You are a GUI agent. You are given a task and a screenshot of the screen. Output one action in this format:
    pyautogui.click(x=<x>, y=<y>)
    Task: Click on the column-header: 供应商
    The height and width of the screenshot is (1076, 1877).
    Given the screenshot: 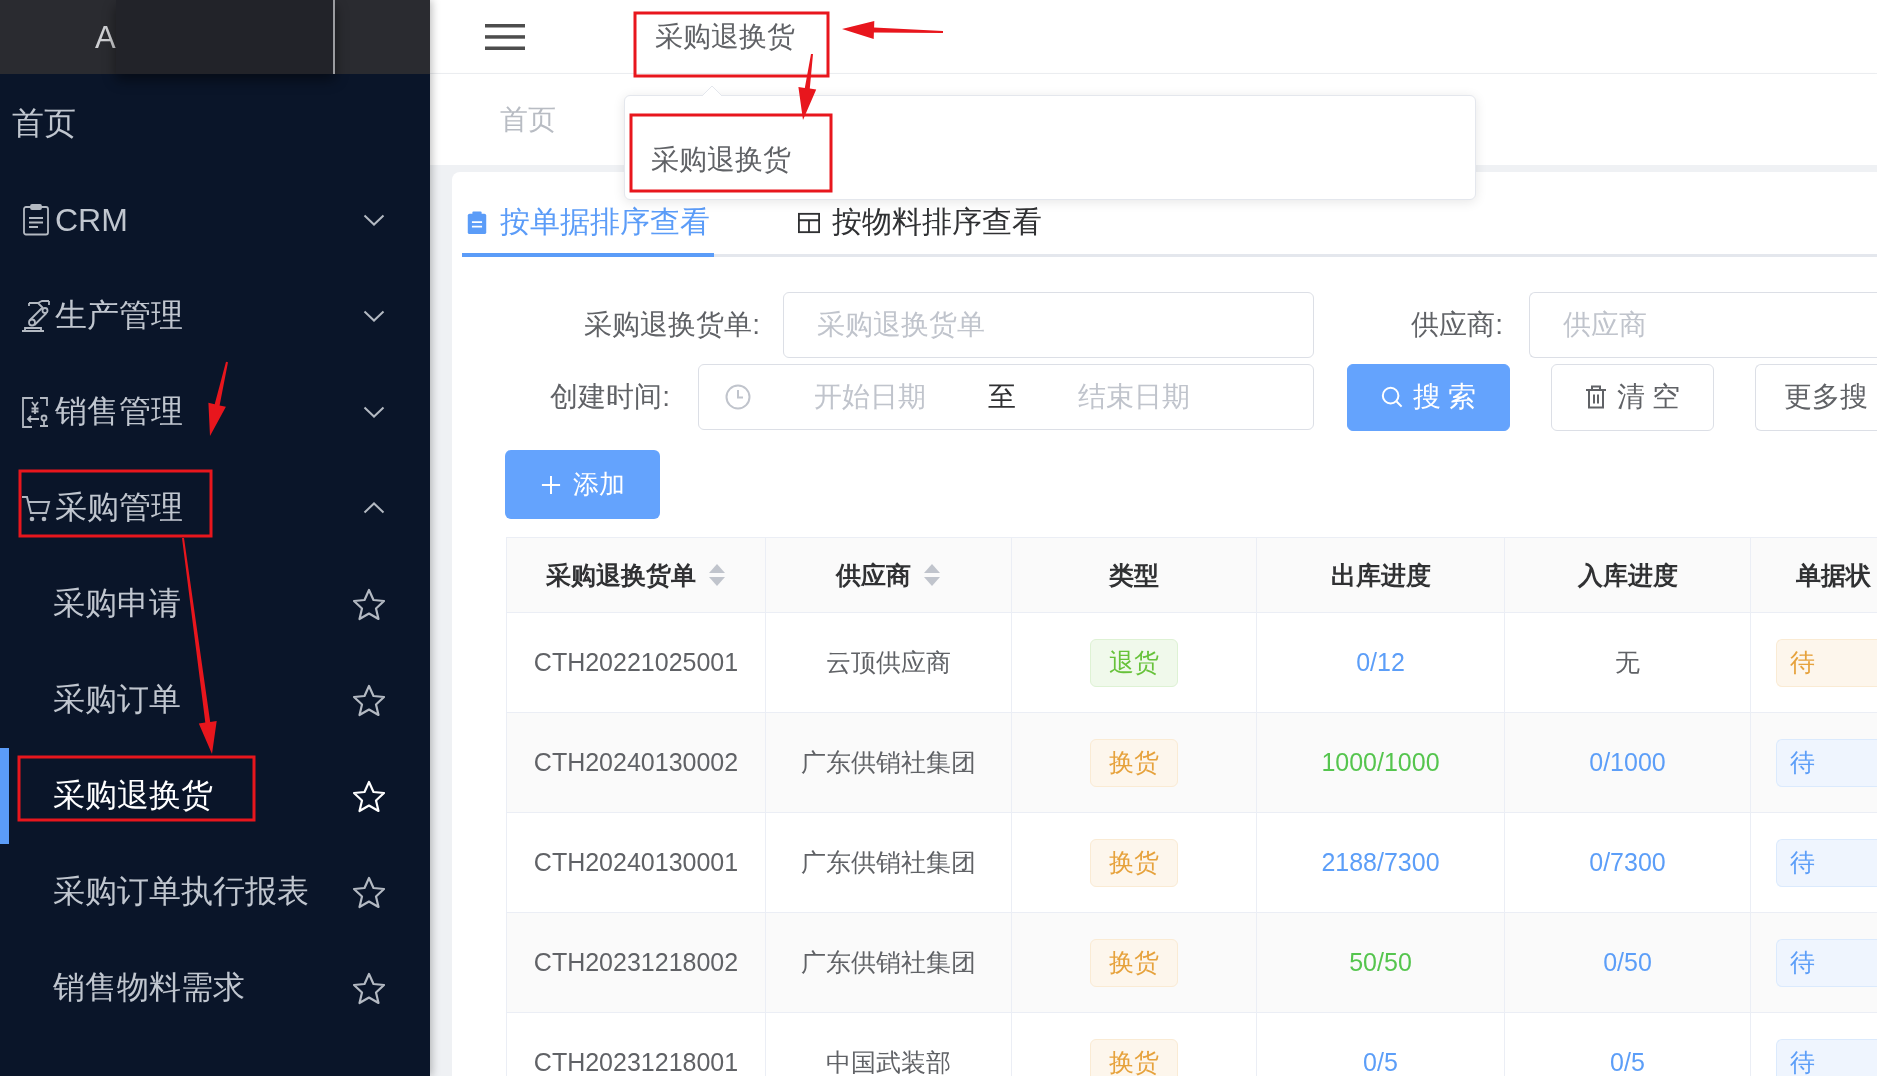 What is the action you would take?
    pyautogui.click(x=889, y=575)
    